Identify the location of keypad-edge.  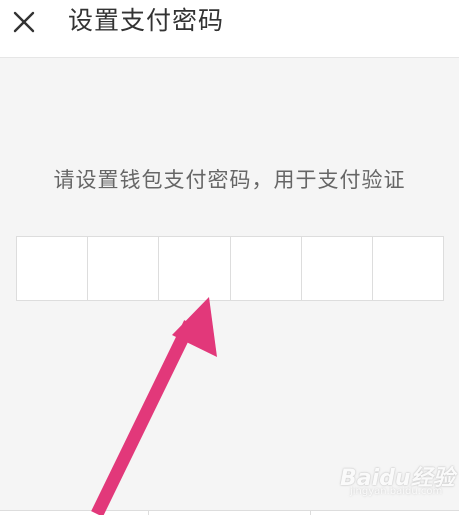
(229, 512).